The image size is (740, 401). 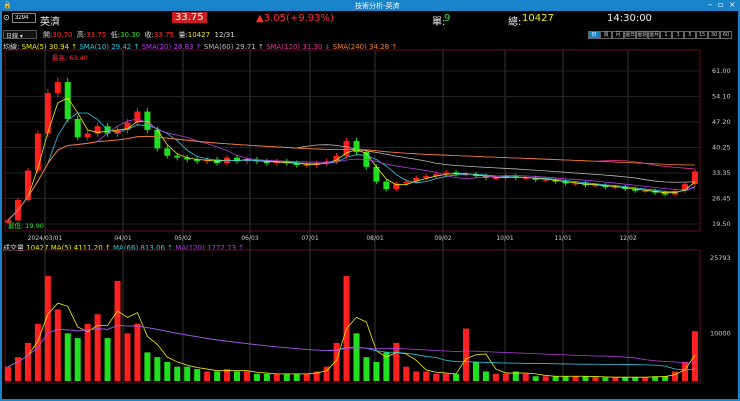 I want to click on ma-legend-item: SMA(240) 34.28 ↑, so click(x=365, y=47).